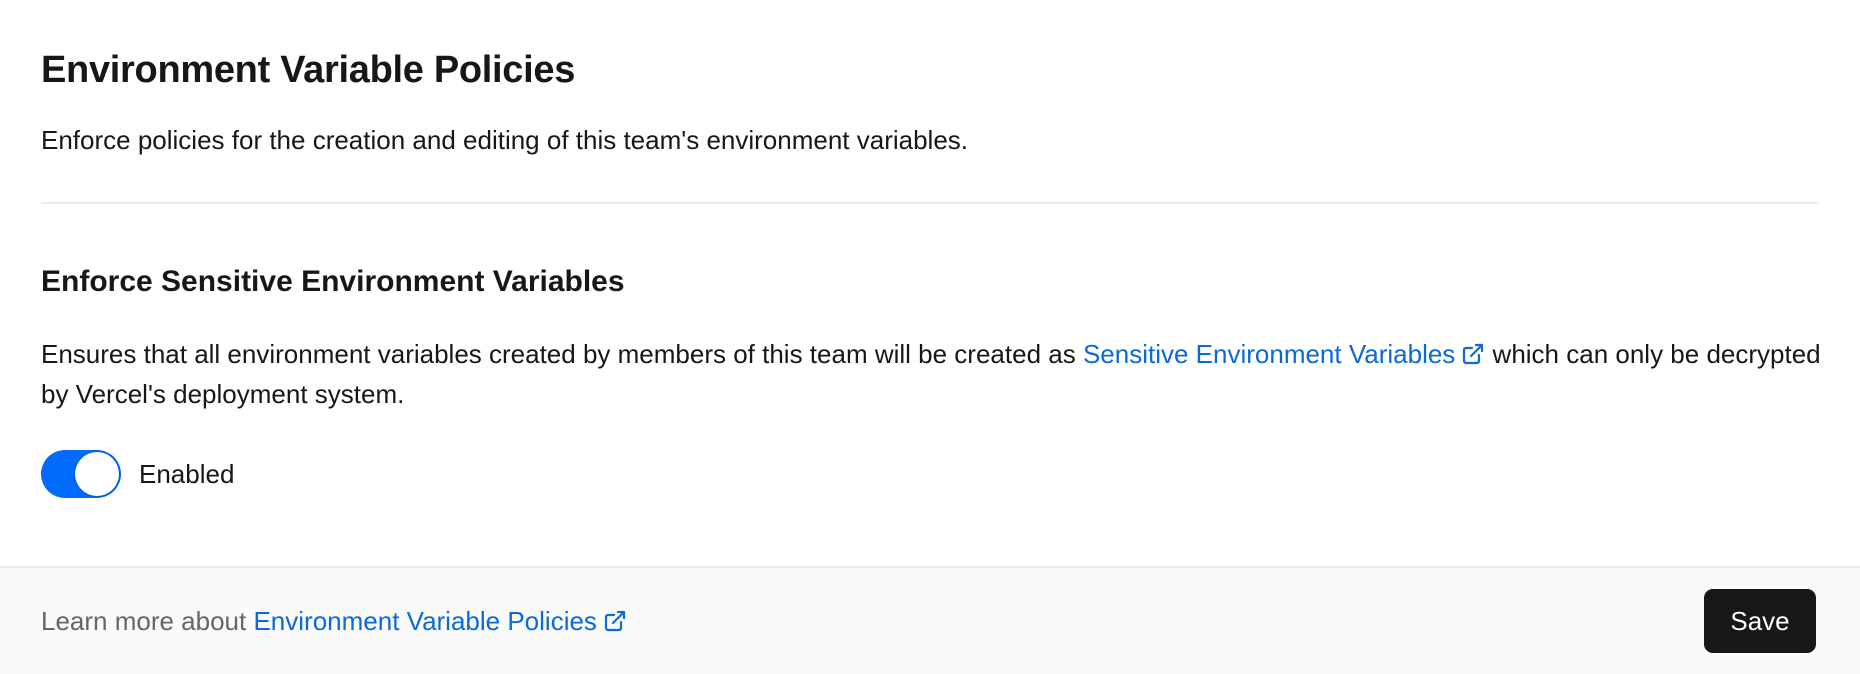 The image size is (1860, 674). I want to click on divider, so click(929, 203).